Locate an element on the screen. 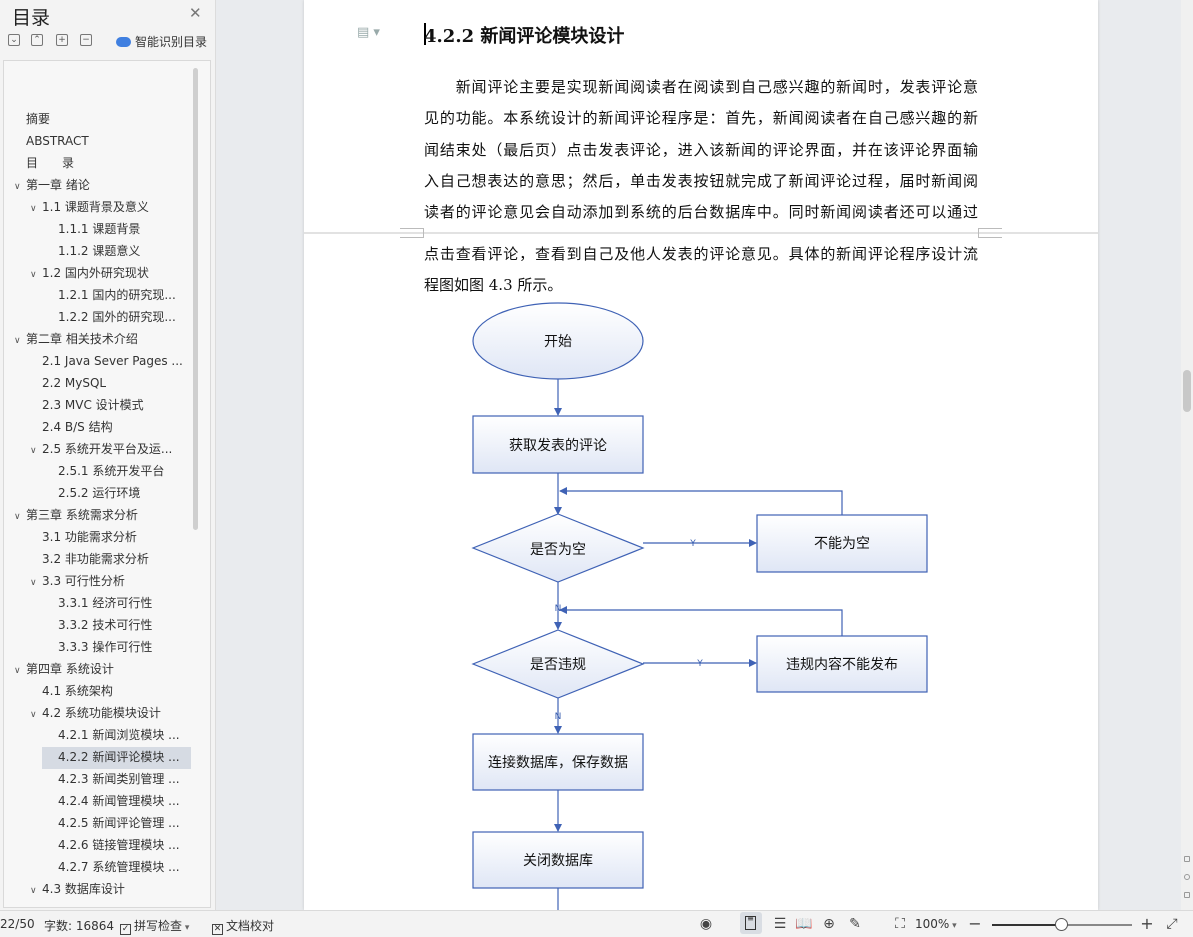 This screenshot has height=937, width=1193. body-text-line: 闻结束处（最后页）点击发表评论，进入该新闻的评论界面，并在该评论界面输 is located at coordinates (701, 150).